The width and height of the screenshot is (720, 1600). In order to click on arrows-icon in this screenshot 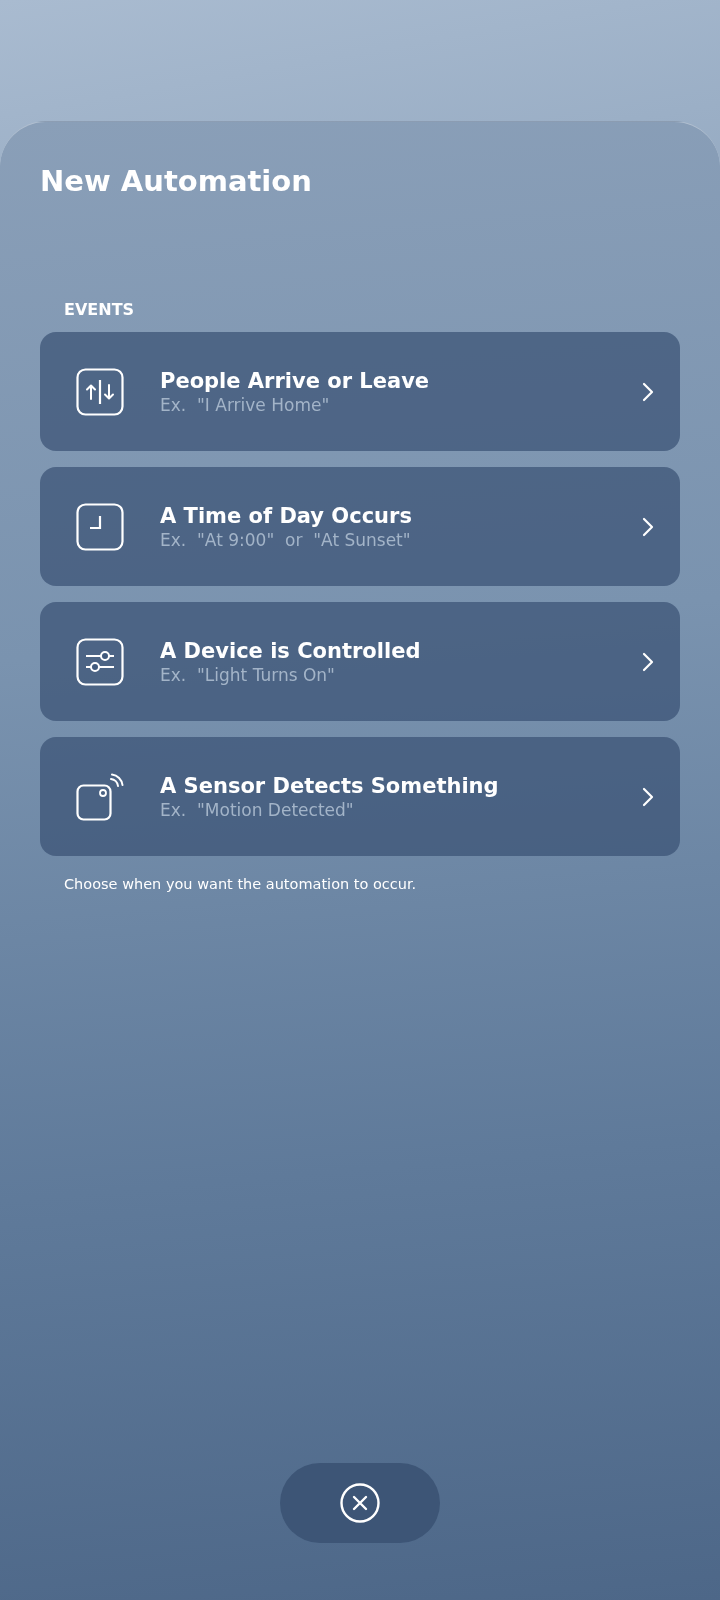, I will do `click(100, 391)`.